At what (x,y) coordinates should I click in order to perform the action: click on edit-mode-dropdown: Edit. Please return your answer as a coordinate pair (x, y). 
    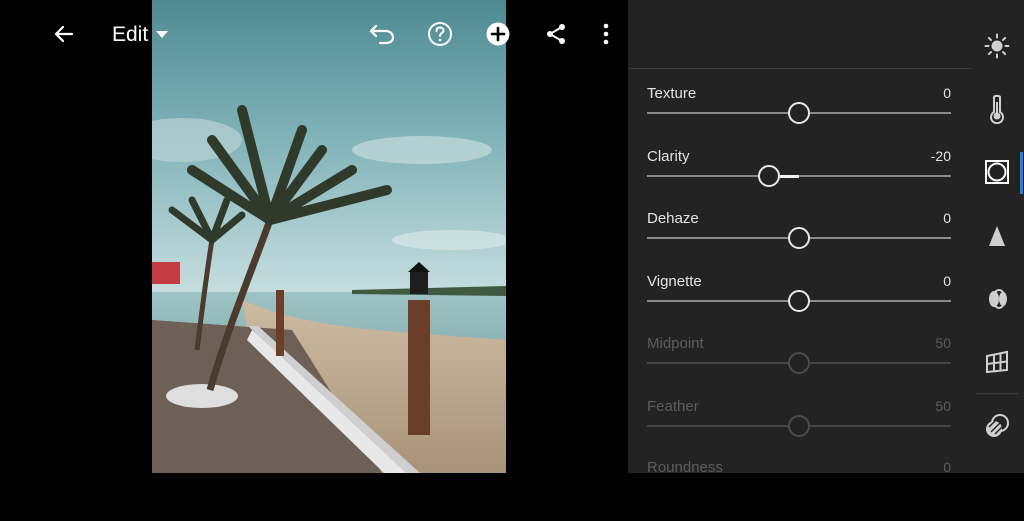
    Looking at the image, I should click on (140, 35).